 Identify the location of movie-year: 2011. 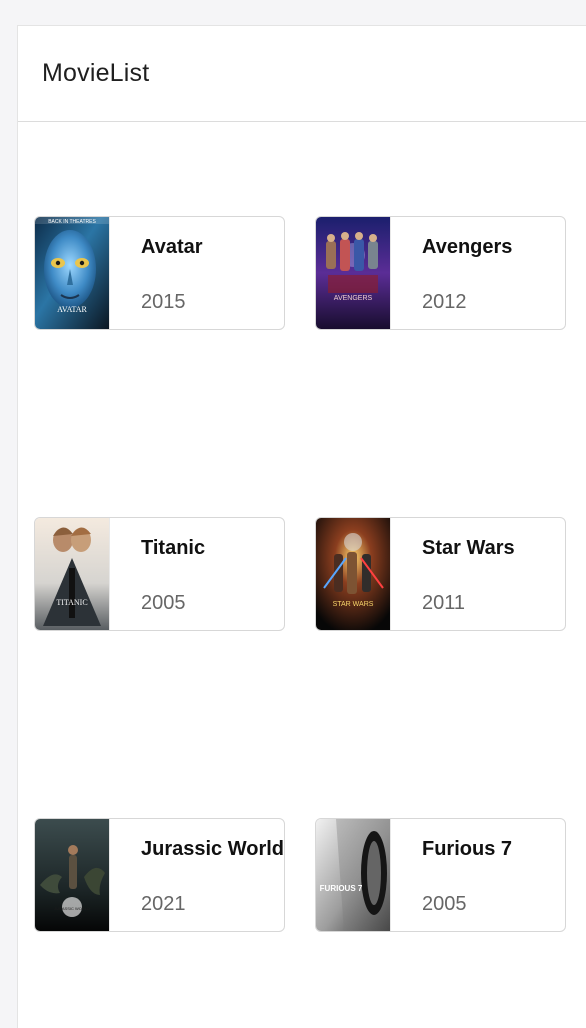
(444, 603).